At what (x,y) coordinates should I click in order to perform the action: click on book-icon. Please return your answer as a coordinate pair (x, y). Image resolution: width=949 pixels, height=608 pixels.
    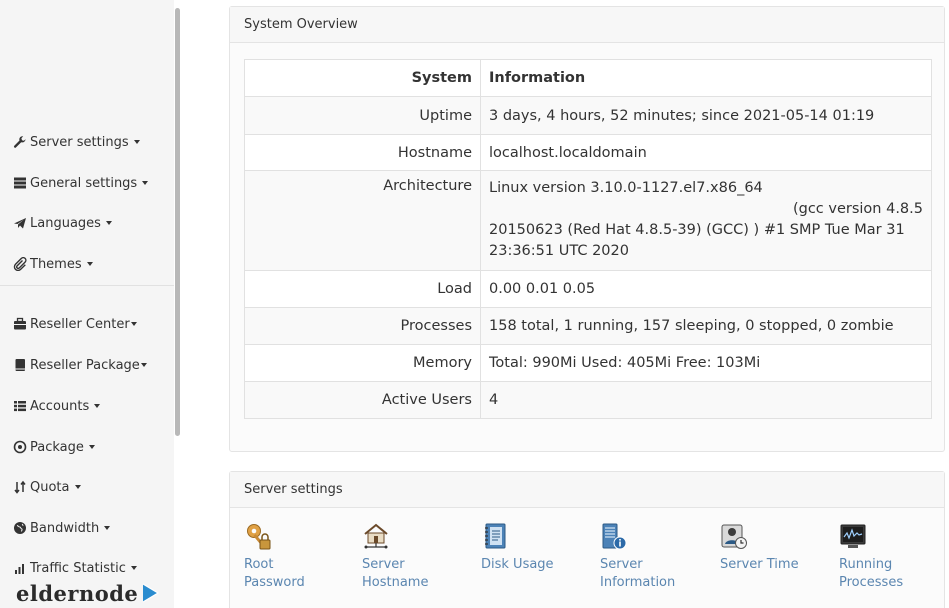
    Looking at the image, I should click on (20, 365).